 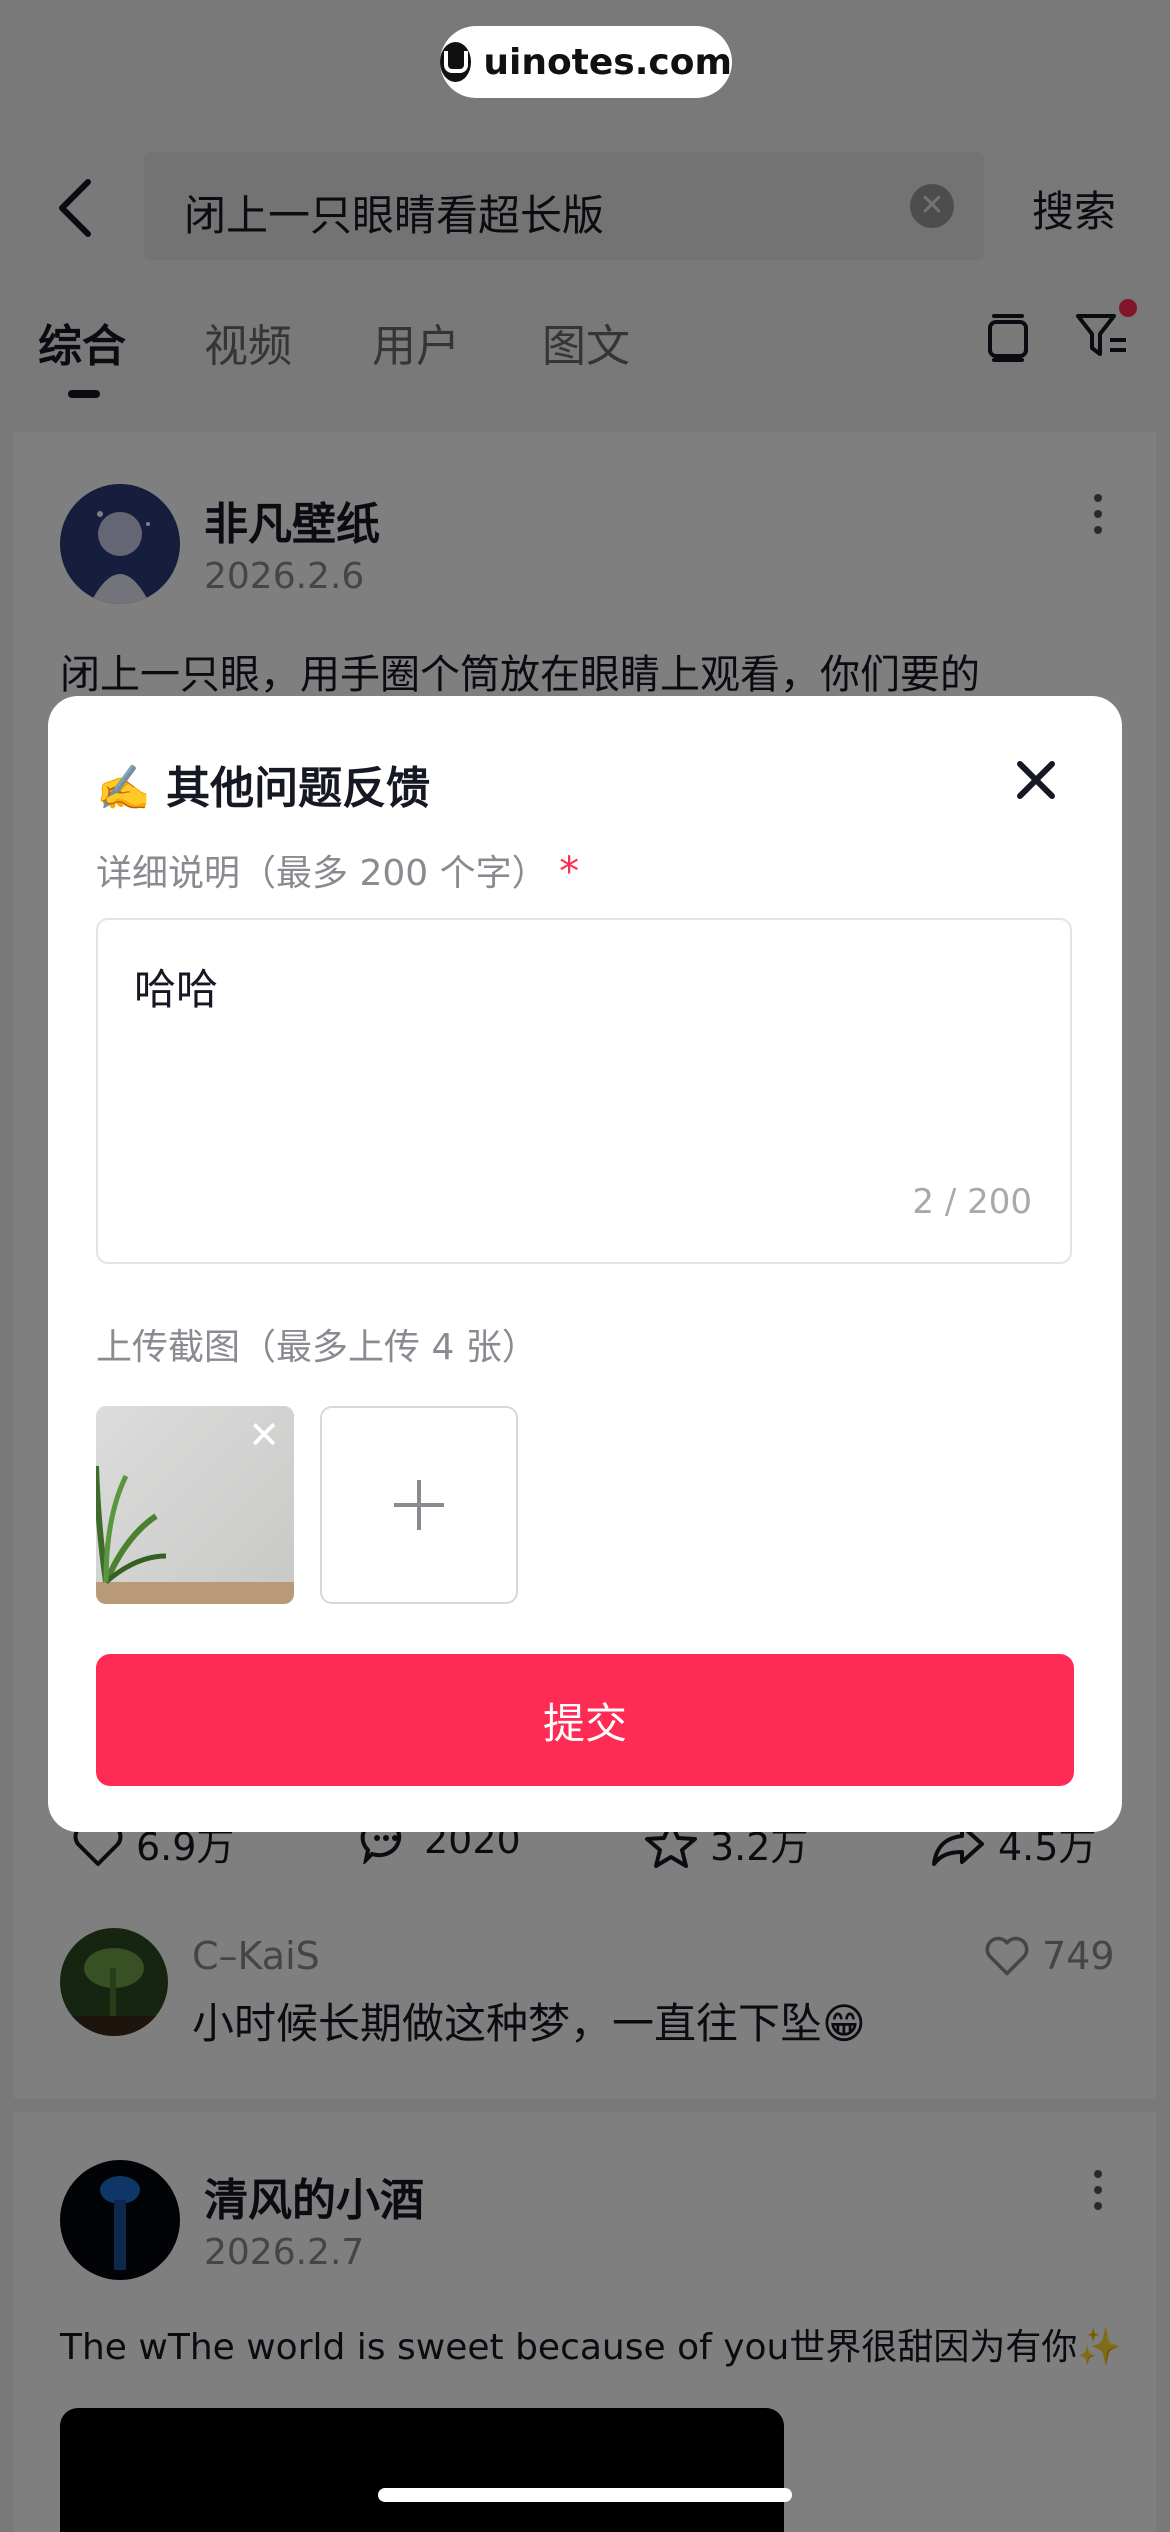 I want to click on uploaded-screenshot-thumbnail: ✕, so click(x=195, y=1505).